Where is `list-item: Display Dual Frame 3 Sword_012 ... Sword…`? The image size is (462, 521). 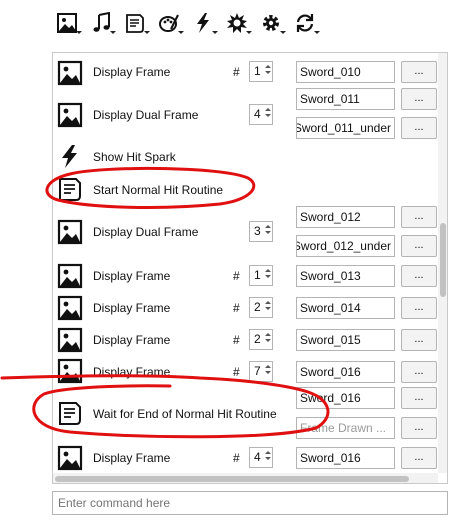 list-item: Display Dual Frame 3 Sword_012 ... Sword… is located at coordinates (245, 233).